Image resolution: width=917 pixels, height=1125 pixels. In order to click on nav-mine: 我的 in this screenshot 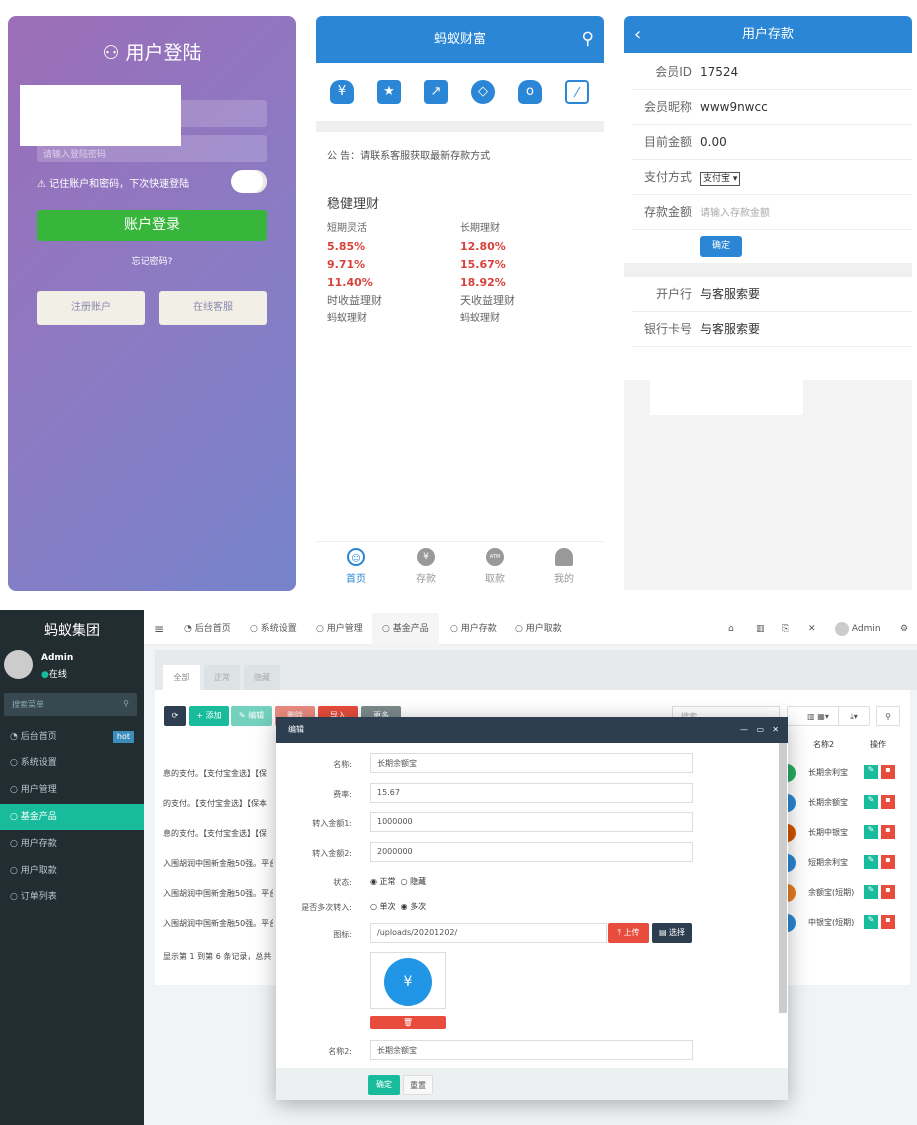, I will do `click(564, 566)`.